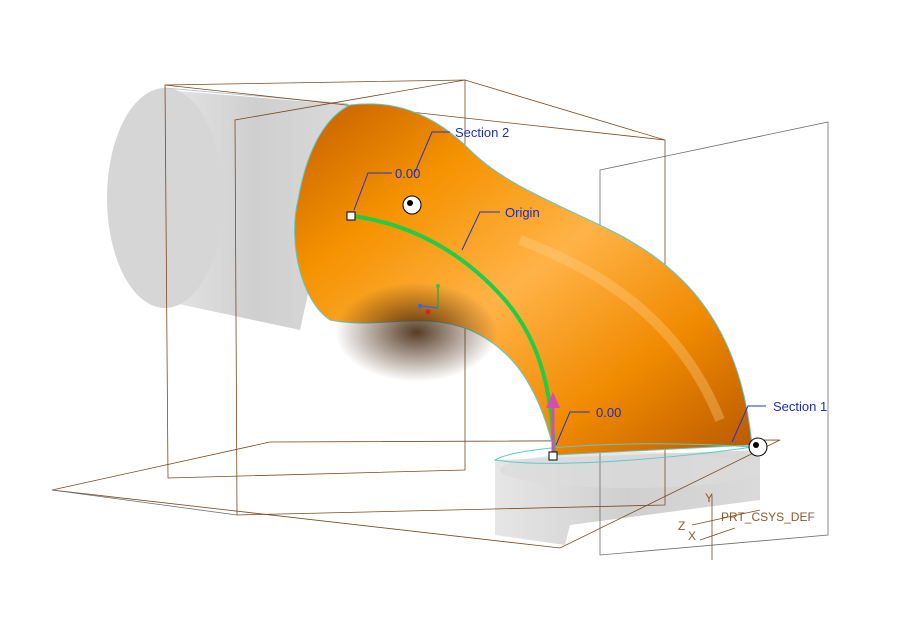 The image size is (912, 621). I want to click on csys-name-label: PRT_CSYS_DEF, so click(768, 517).